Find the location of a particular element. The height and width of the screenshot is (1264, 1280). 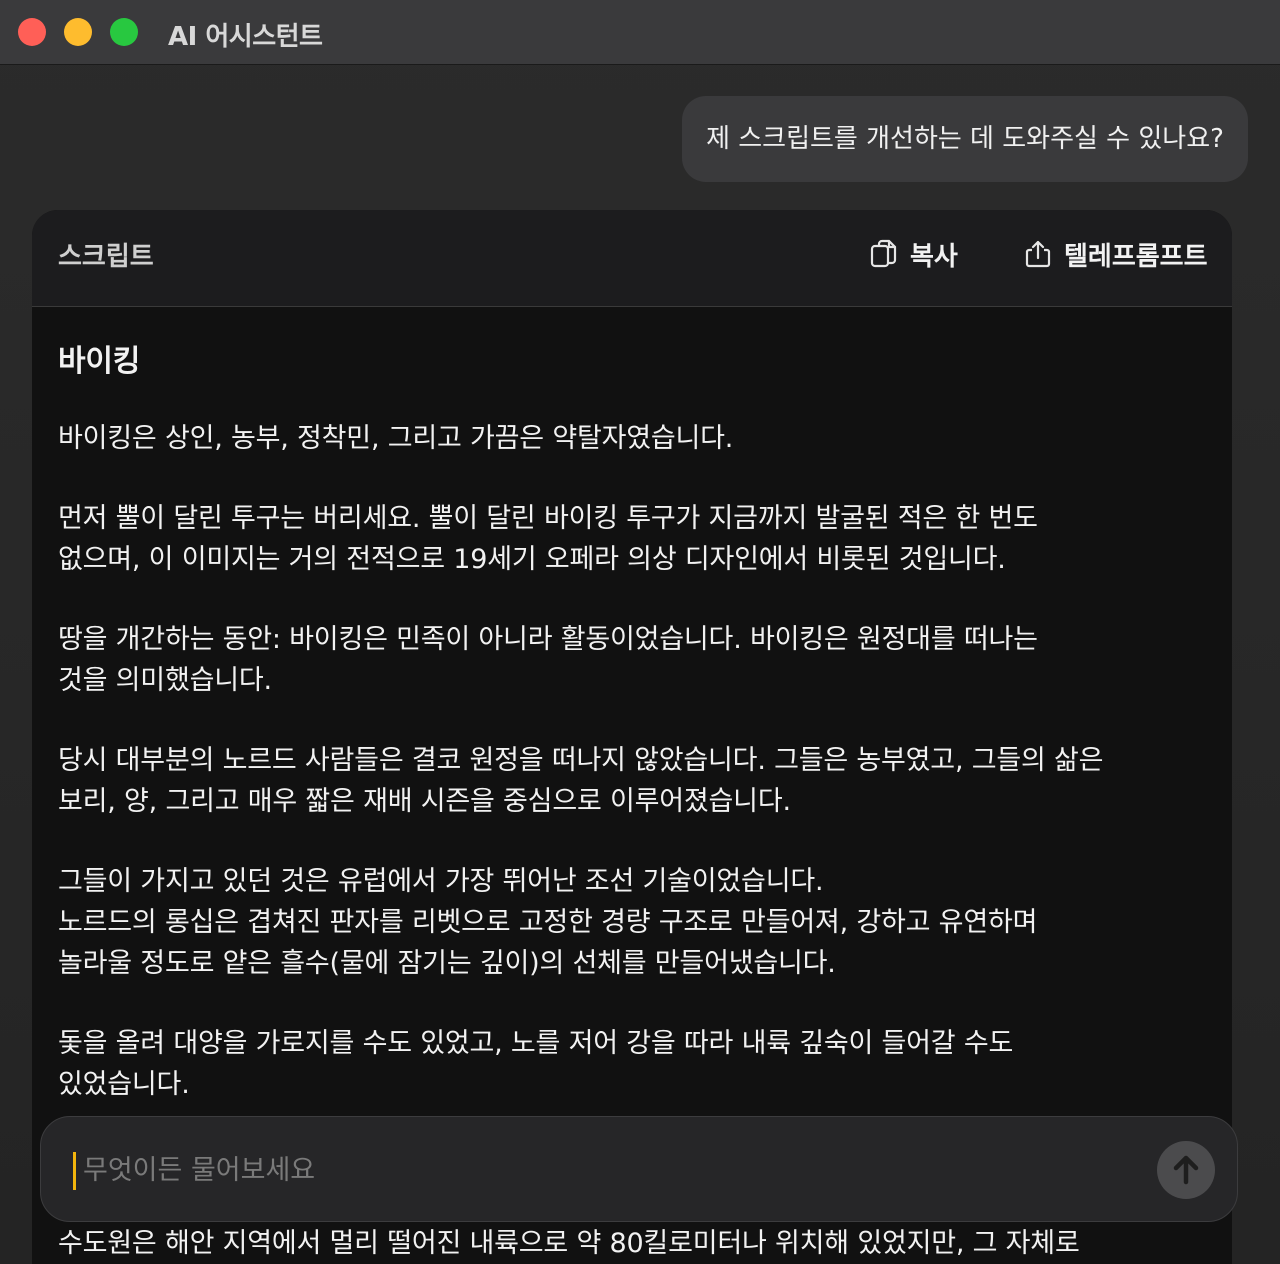

window-title: AI 어시스턴트 is located at coordinates (245, 37).